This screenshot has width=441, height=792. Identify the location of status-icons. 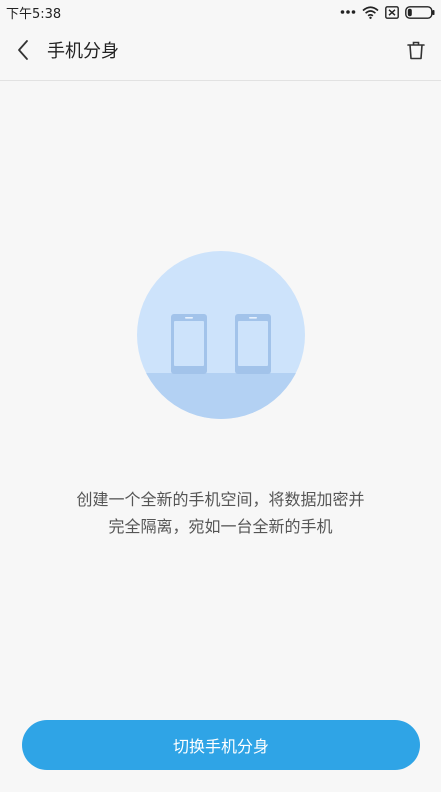
(387, 12).